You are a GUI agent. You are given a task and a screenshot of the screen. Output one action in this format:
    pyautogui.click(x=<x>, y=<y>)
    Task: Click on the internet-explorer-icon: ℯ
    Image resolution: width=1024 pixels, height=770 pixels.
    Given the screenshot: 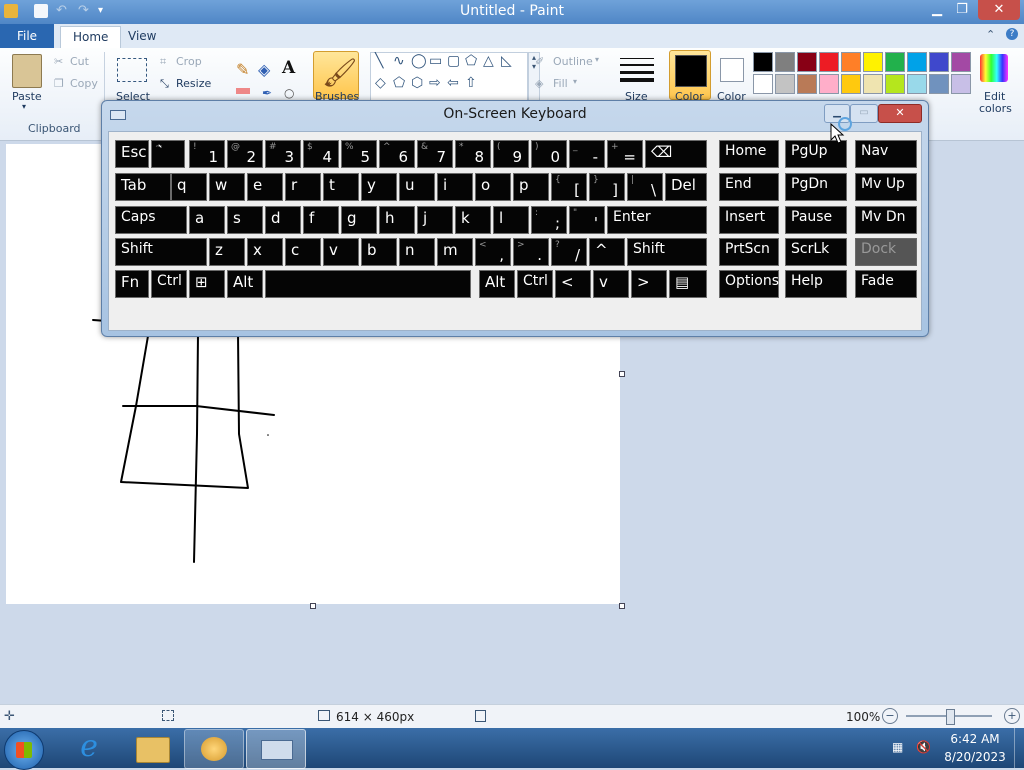 What is the action you would take?
    pyautogui.click(x=89, y=748)
    